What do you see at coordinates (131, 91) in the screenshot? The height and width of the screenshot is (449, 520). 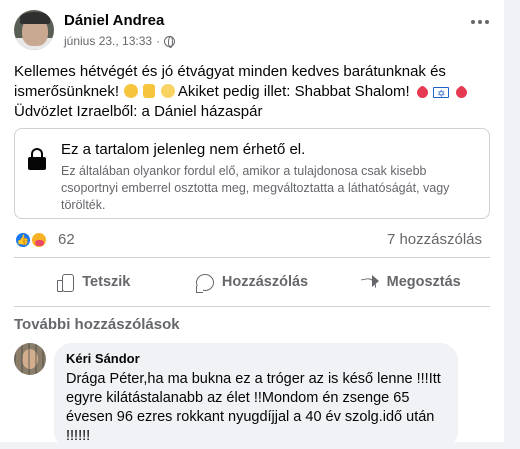 I see `winking-face-icon` at bounding box center [131, 91].